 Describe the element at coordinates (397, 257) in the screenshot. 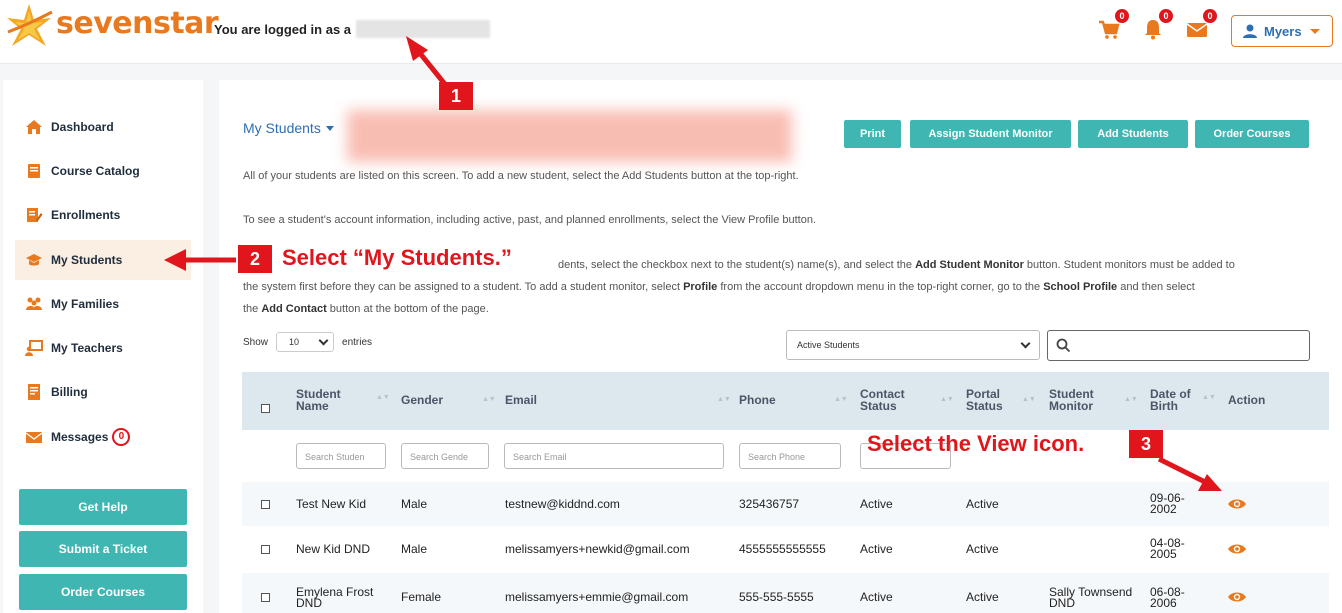

I see `step-2-instruction: Select “My Students.”` at that location.